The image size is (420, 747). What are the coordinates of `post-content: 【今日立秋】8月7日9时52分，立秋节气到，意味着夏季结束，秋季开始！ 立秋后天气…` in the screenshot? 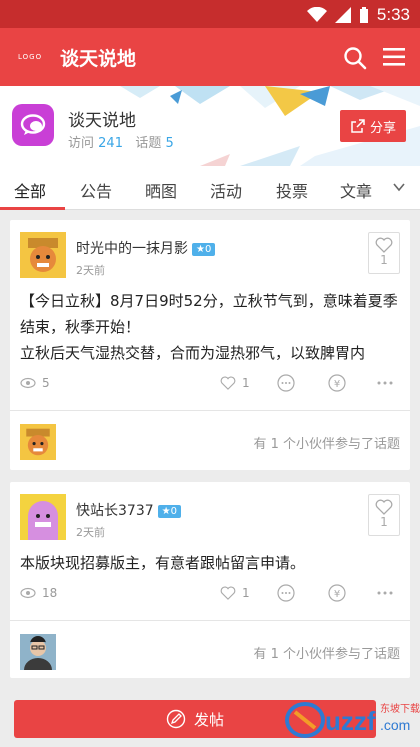 It's located at (212, 327).